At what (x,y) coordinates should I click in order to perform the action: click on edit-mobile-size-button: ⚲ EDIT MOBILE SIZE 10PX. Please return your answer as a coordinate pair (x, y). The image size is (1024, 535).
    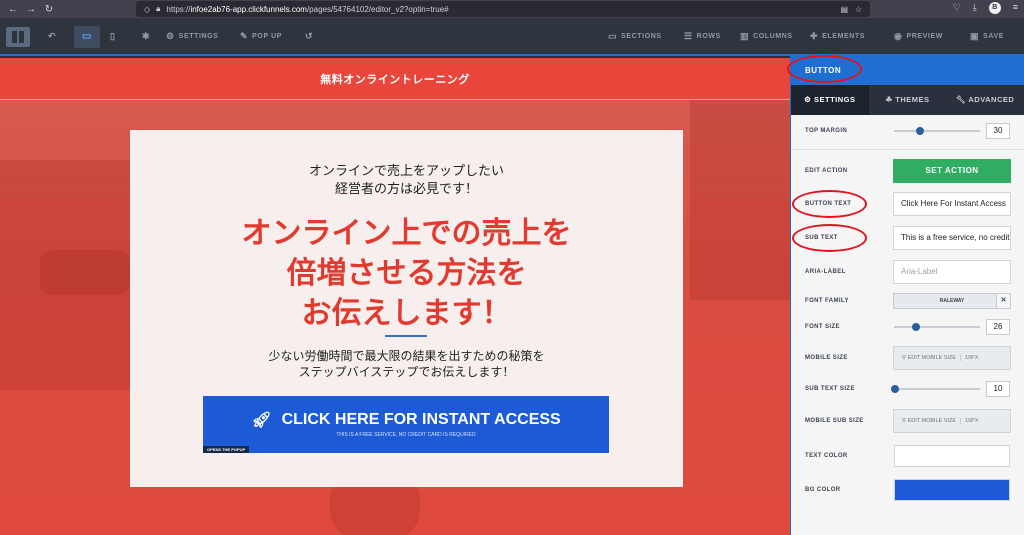
    Looking at the image, I should click on (952, 358).